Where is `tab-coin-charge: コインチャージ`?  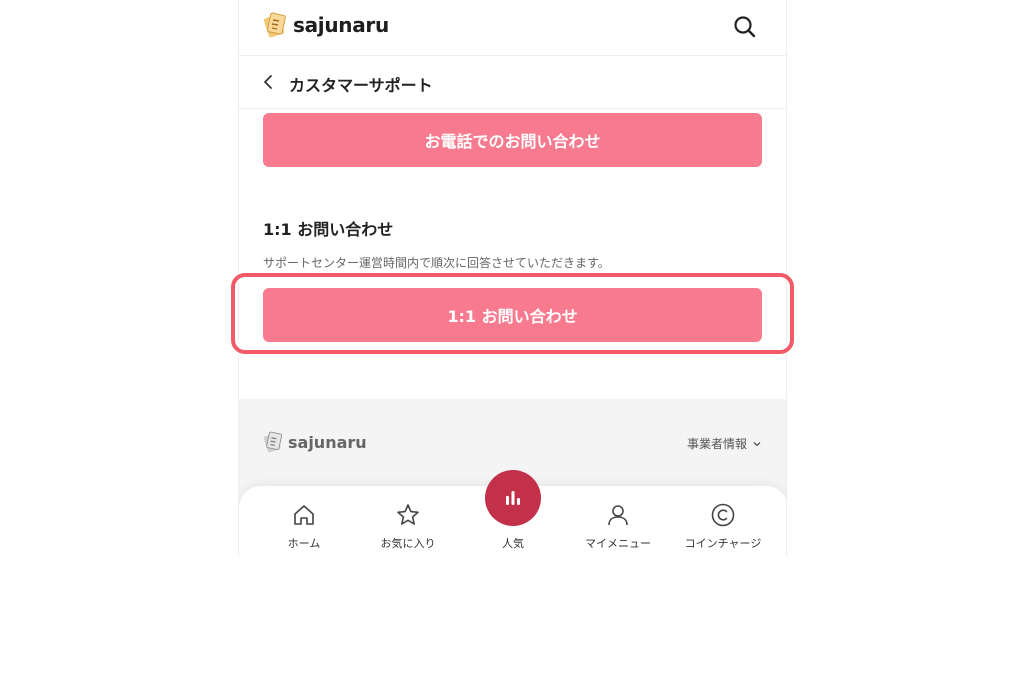 tab-coin-charge: コインチャージ is located at coordinates (723, 525).